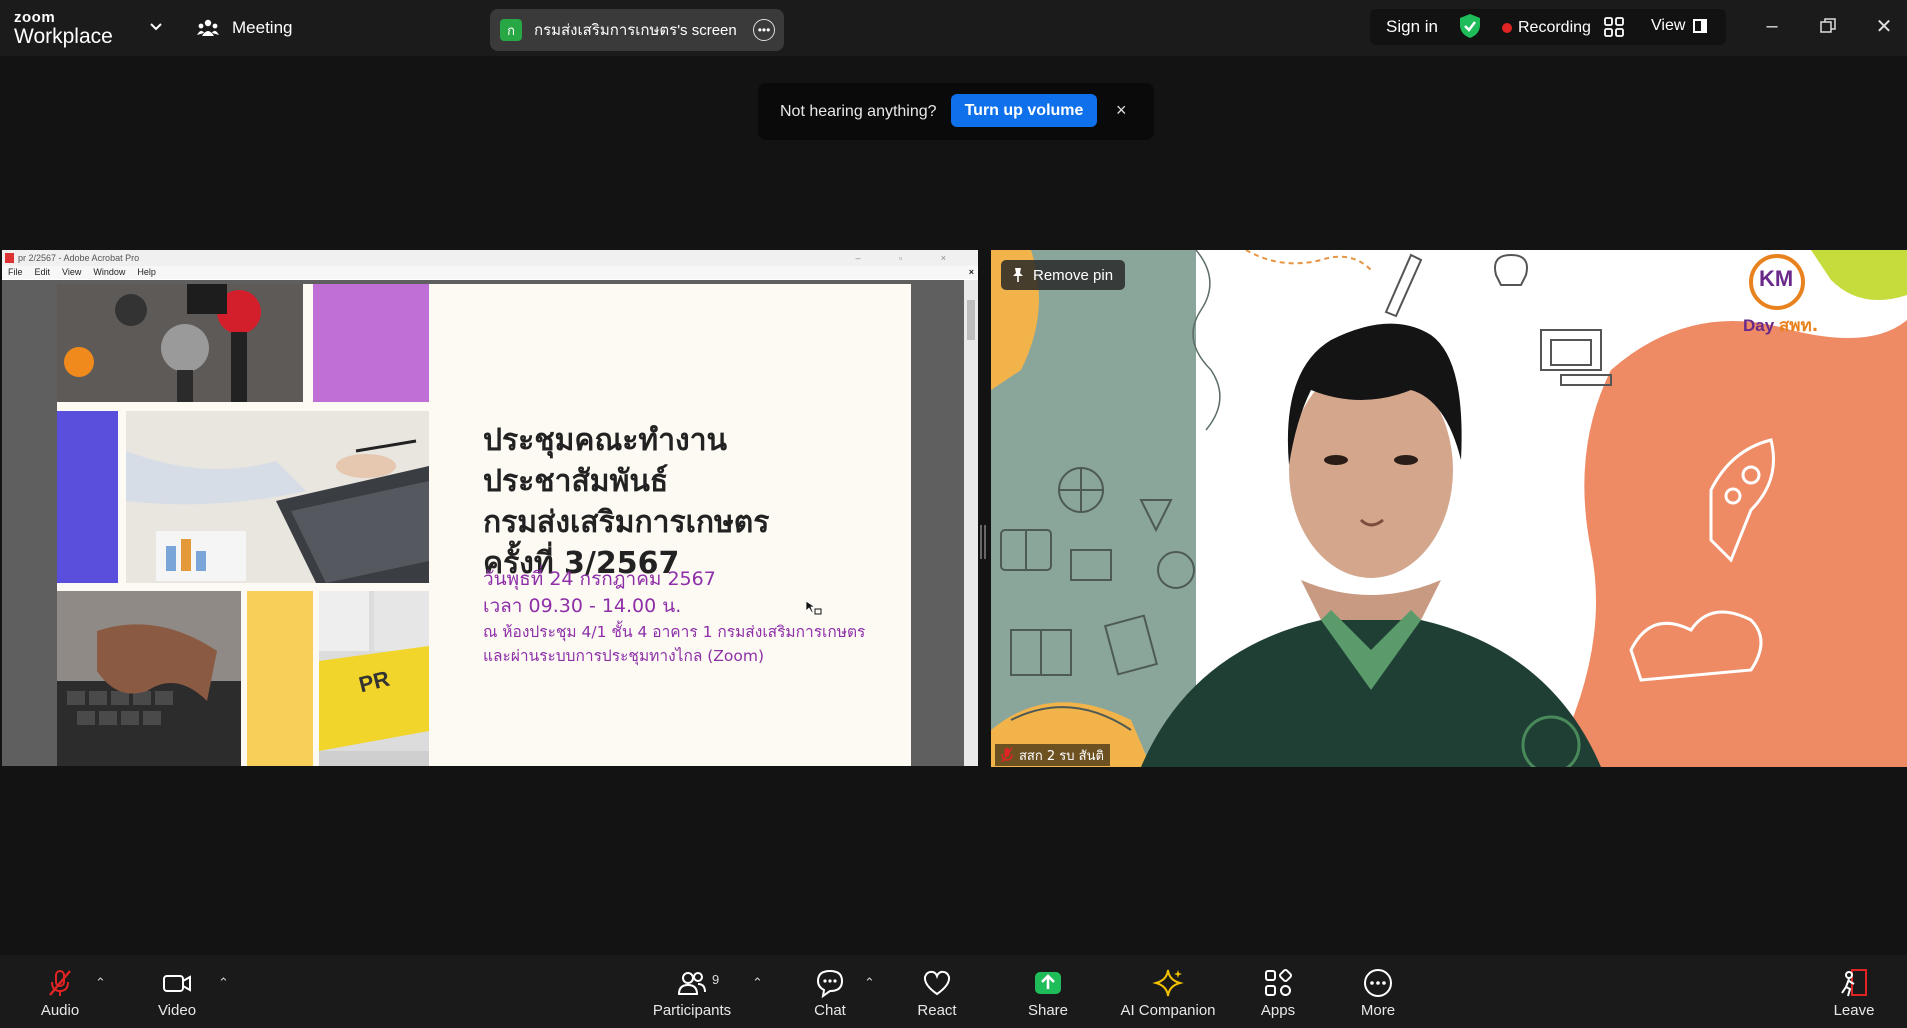  I want to click on security-shield-icon, so click(1470, 26).